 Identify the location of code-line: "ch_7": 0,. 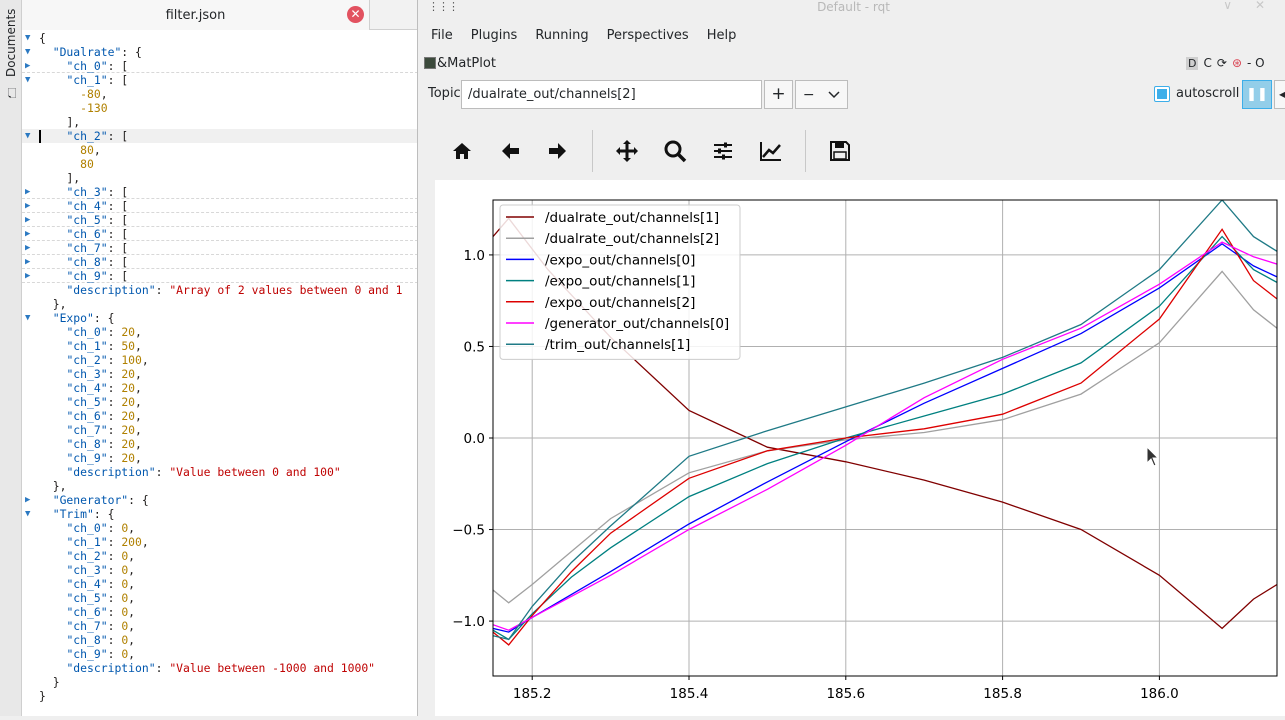
(219, 626).